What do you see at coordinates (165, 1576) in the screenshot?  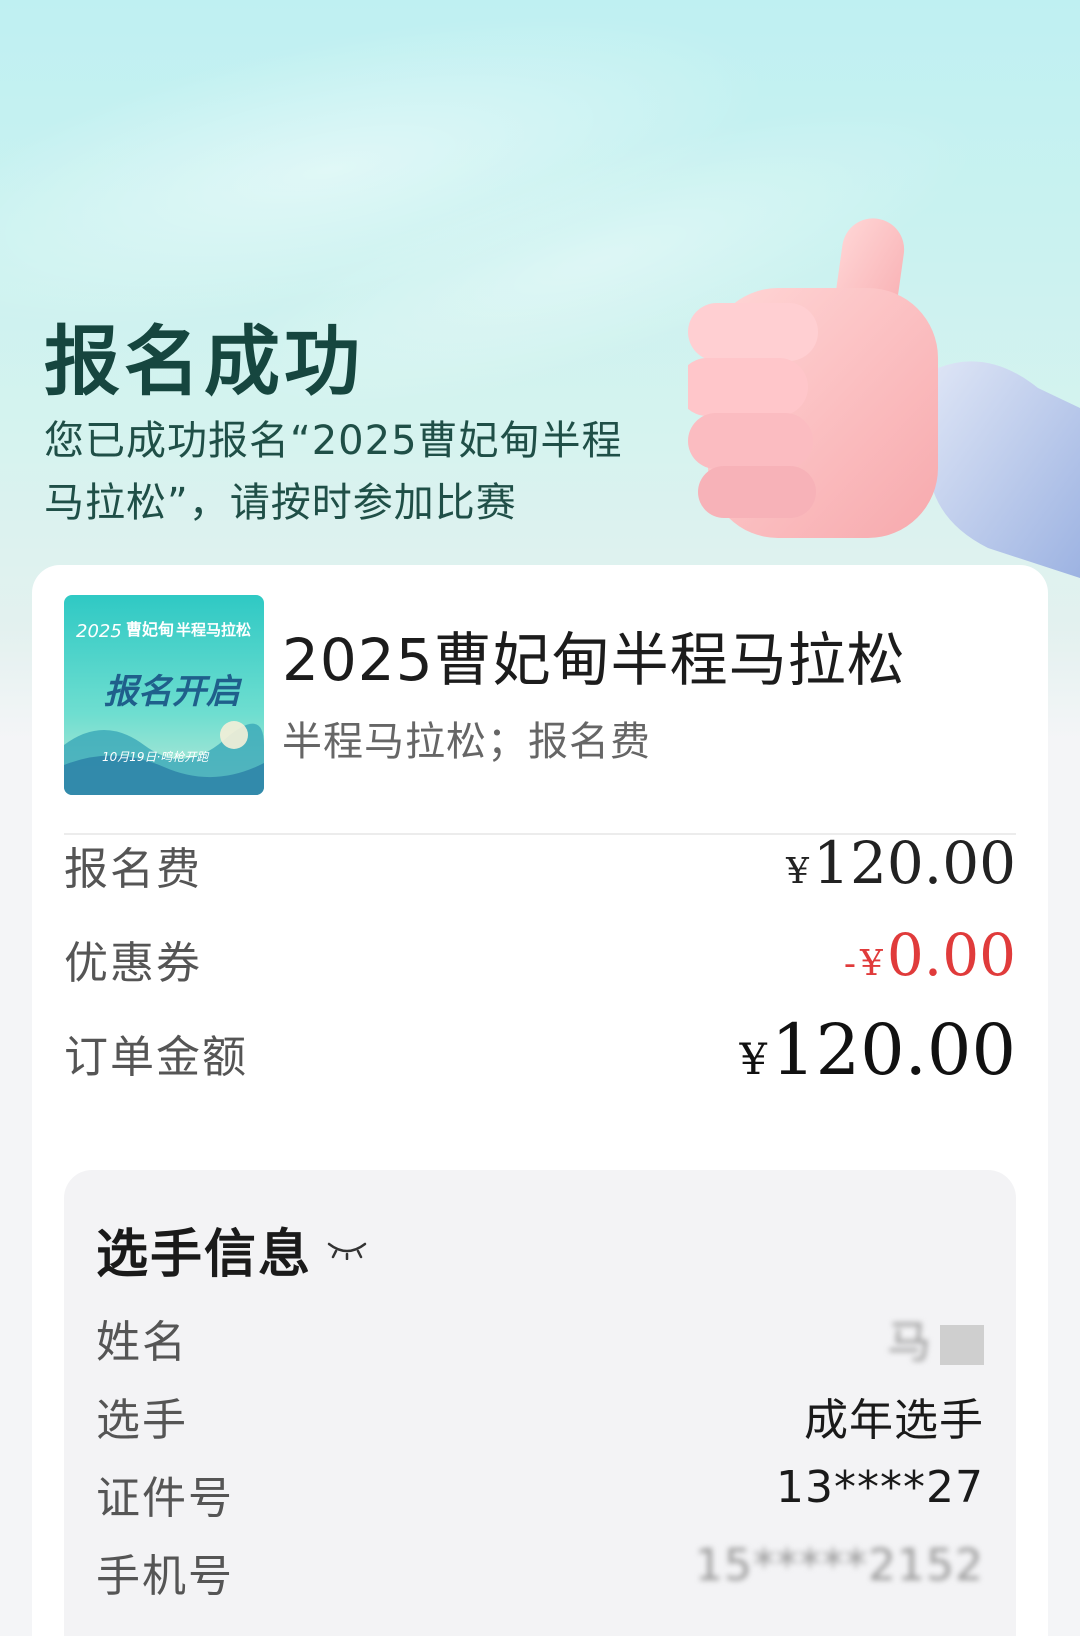 I see `phone-label: 手机号` at bounding box center [165, 1576].